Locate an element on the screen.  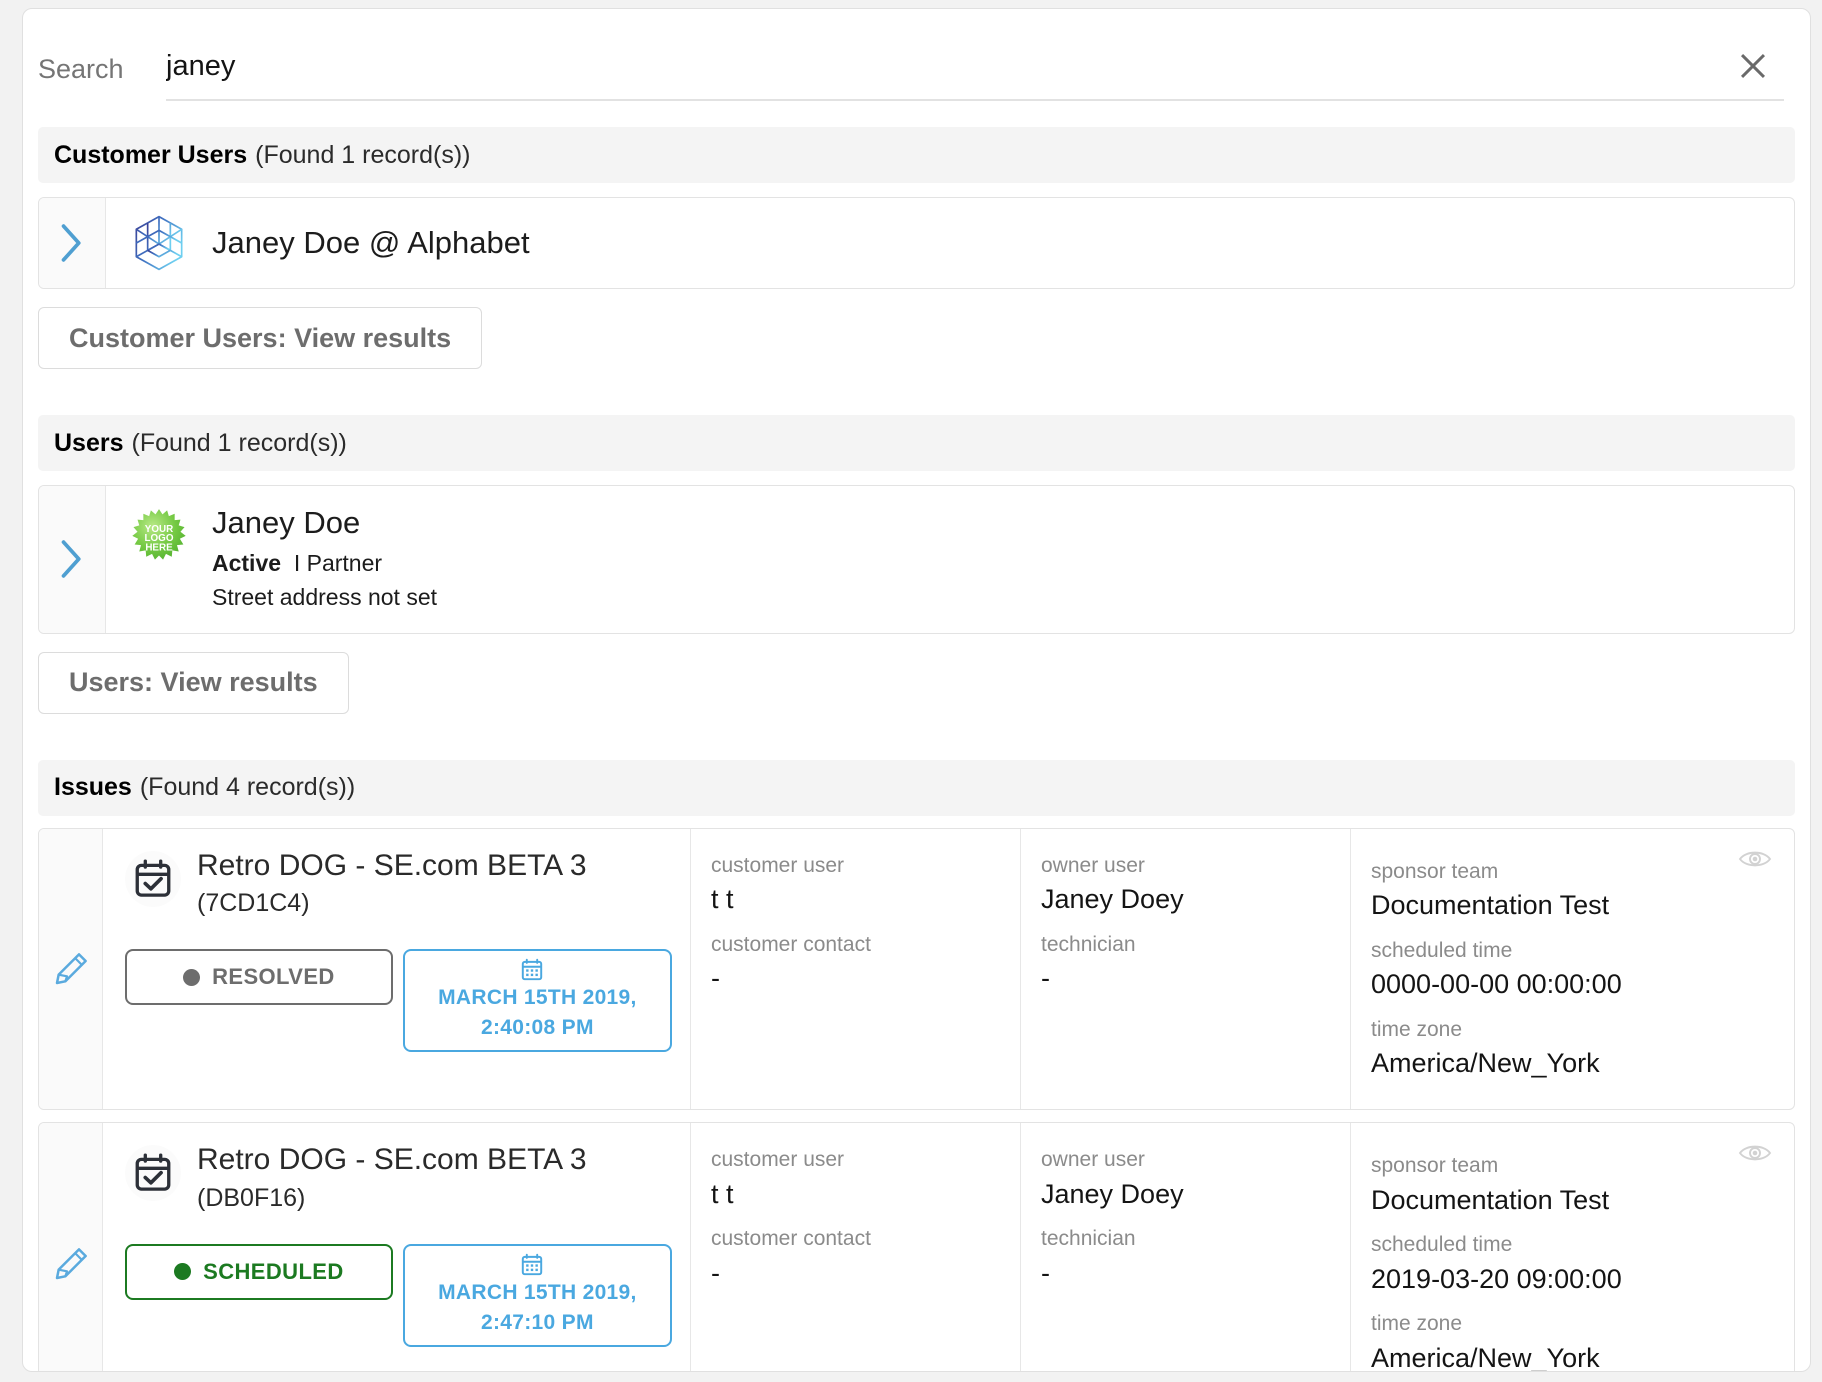
field-value-scheduled-time: 2019-03-20 09:00:00 is located at coordinates (1496, 1278).